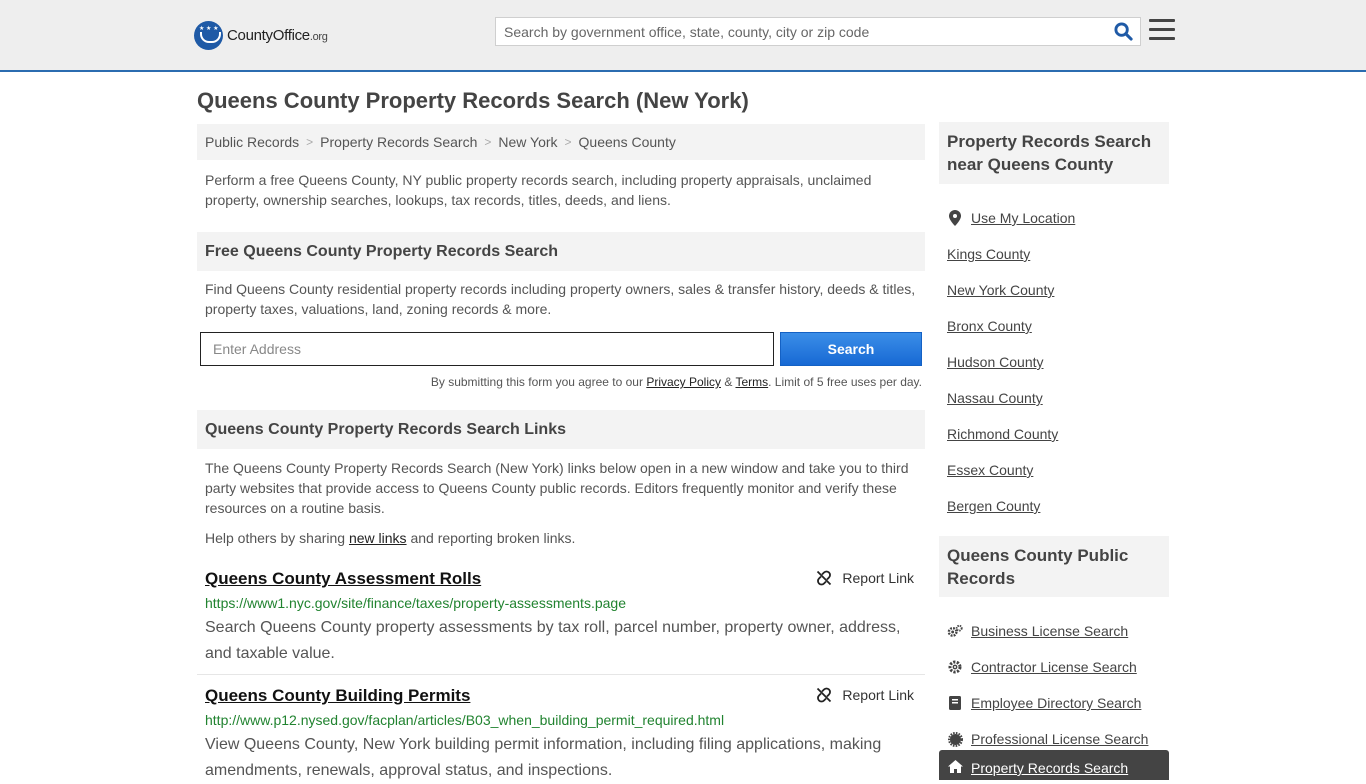 The image size is (1366, 784). Describe the element at coordinates (487, 349) in the screenshot. I see `address-input` at that location.